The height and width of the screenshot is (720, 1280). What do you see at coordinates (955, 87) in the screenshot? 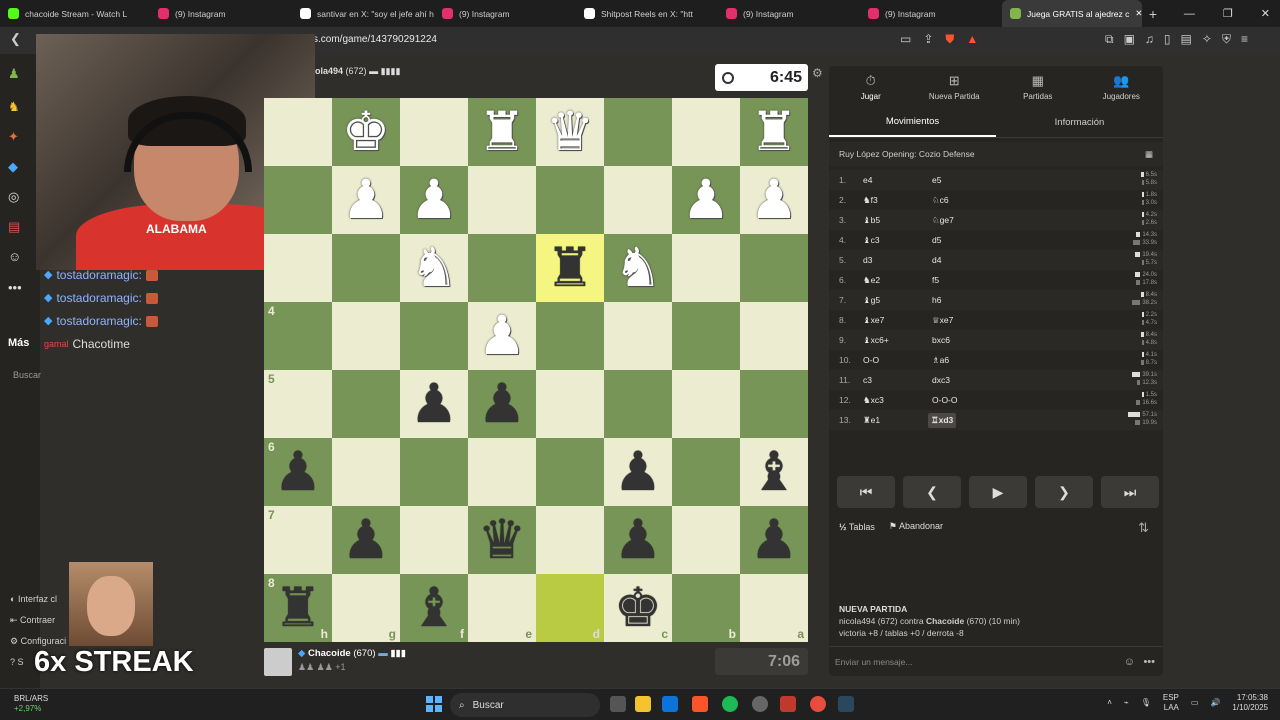
I see `panel-tab: ⊞ Nueva Partida` at bounding box center [955, 87].